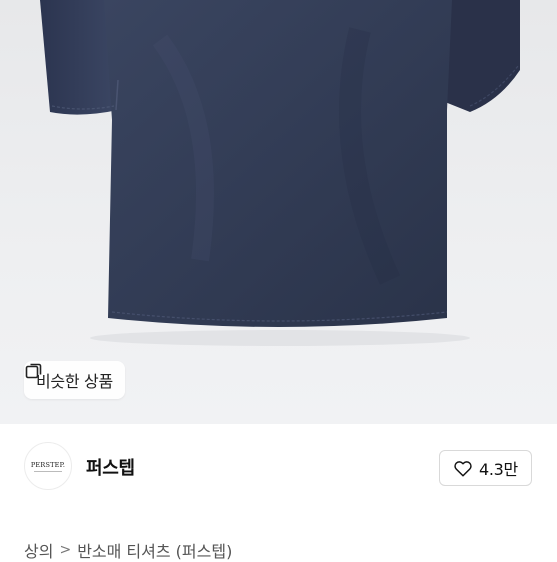  Describe the element at coordinates (498, 469) in the screenshot. I see `like-count: 4.3만` at that location.